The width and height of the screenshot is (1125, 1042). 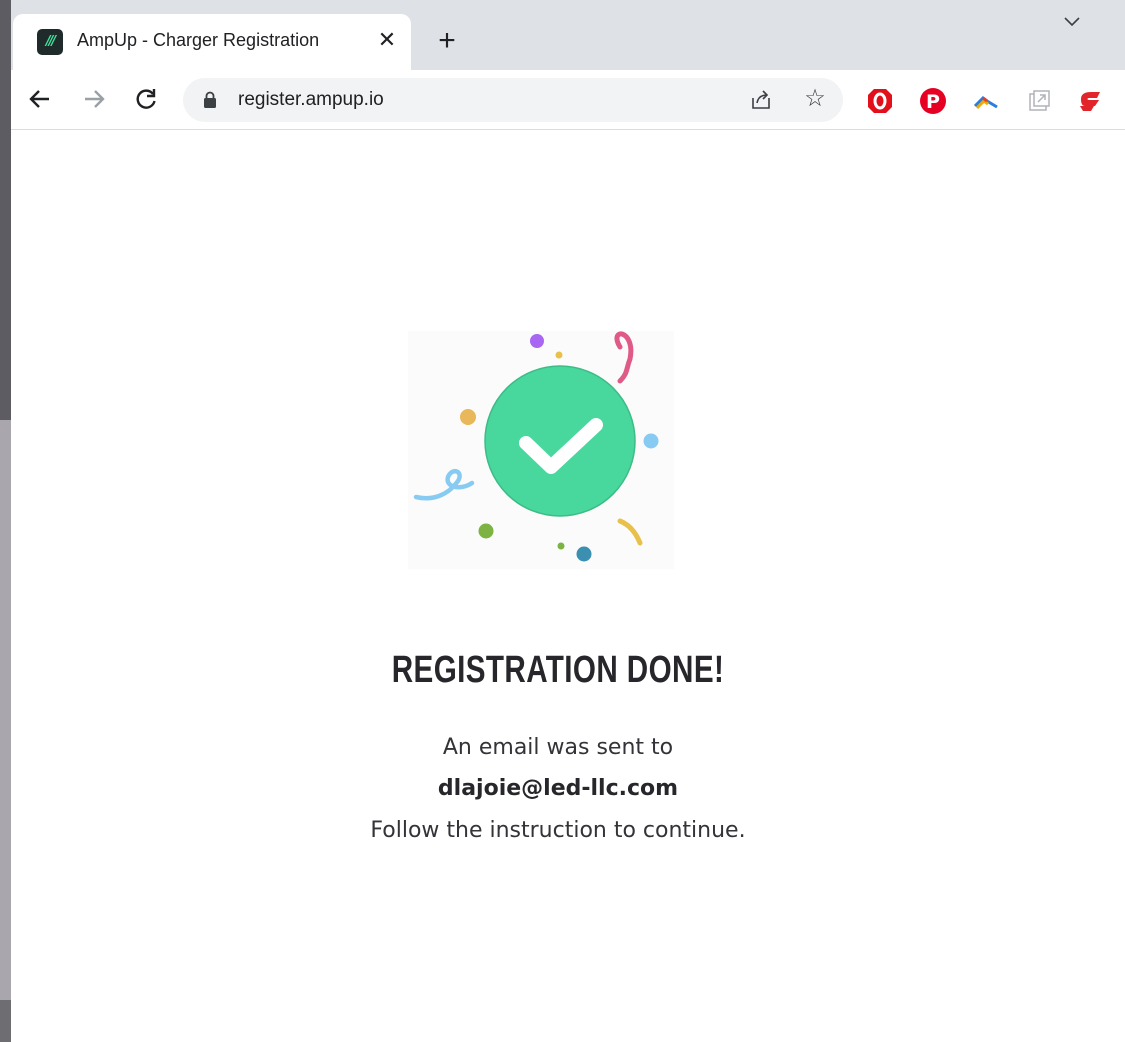 What do you see at coordinates (311, 100) in the screenshot?
I see `url-text: register.ampup.io` at bounding box center [311, 100].